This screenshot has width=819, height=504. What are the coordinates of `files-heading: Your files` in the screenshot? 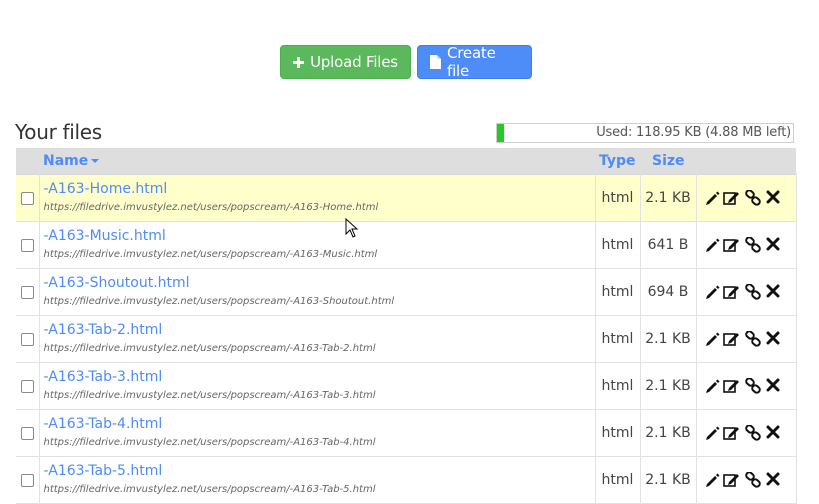 It's located at (58, 132).